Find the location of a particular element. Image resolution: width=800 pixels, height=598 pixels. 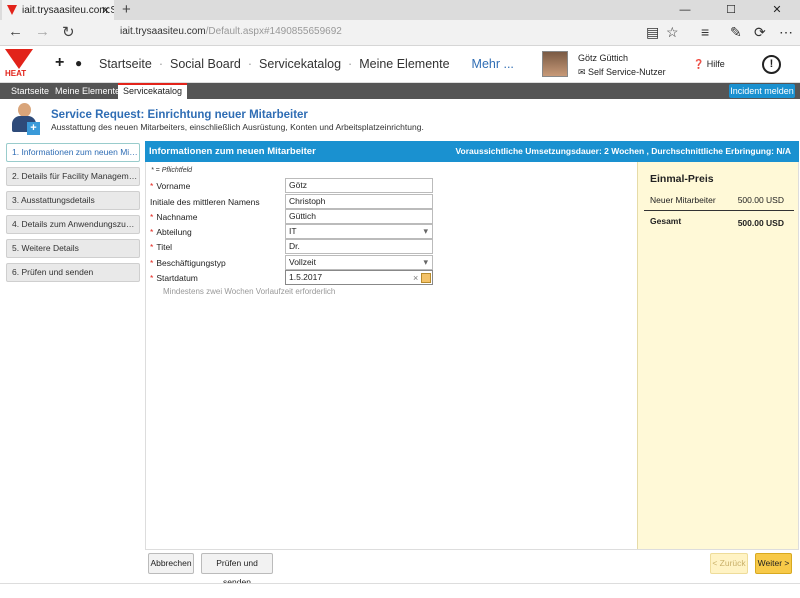

help-link: ❓ Hilfe is located at coordinates (709, 64).